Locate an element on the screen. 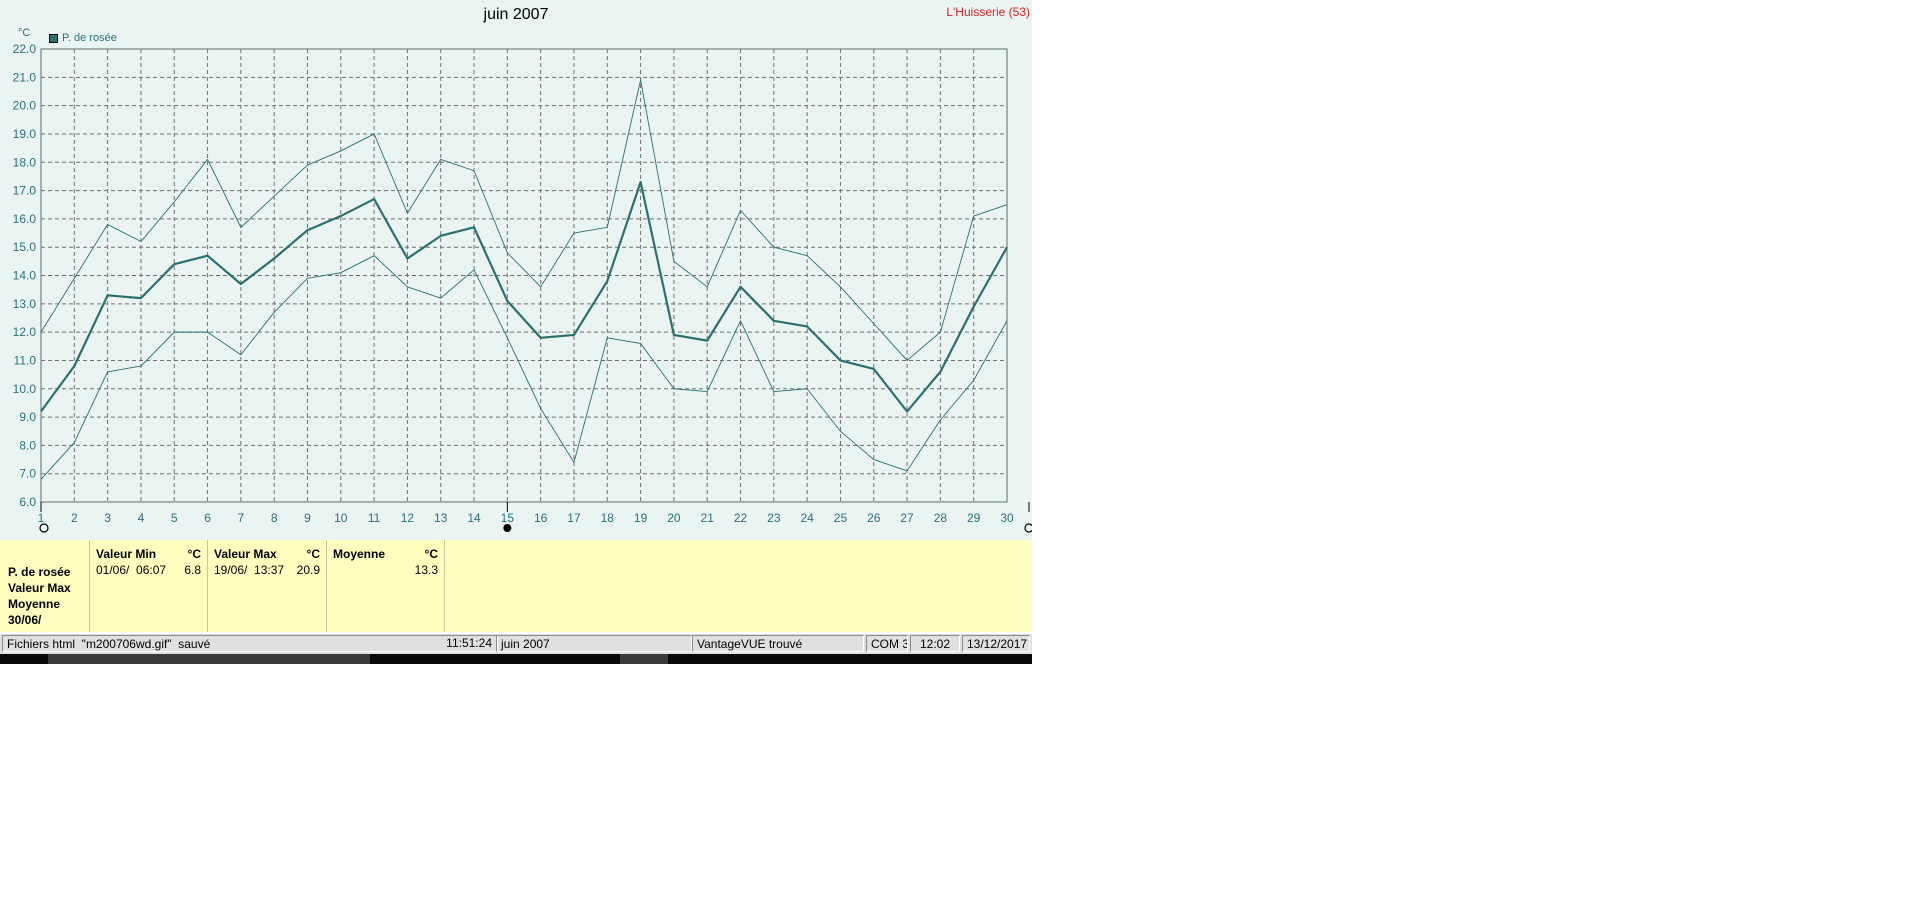 This screenshot has height=901, width=1920. y-tick-label: 15.0 is located at coordinates (25, 247).